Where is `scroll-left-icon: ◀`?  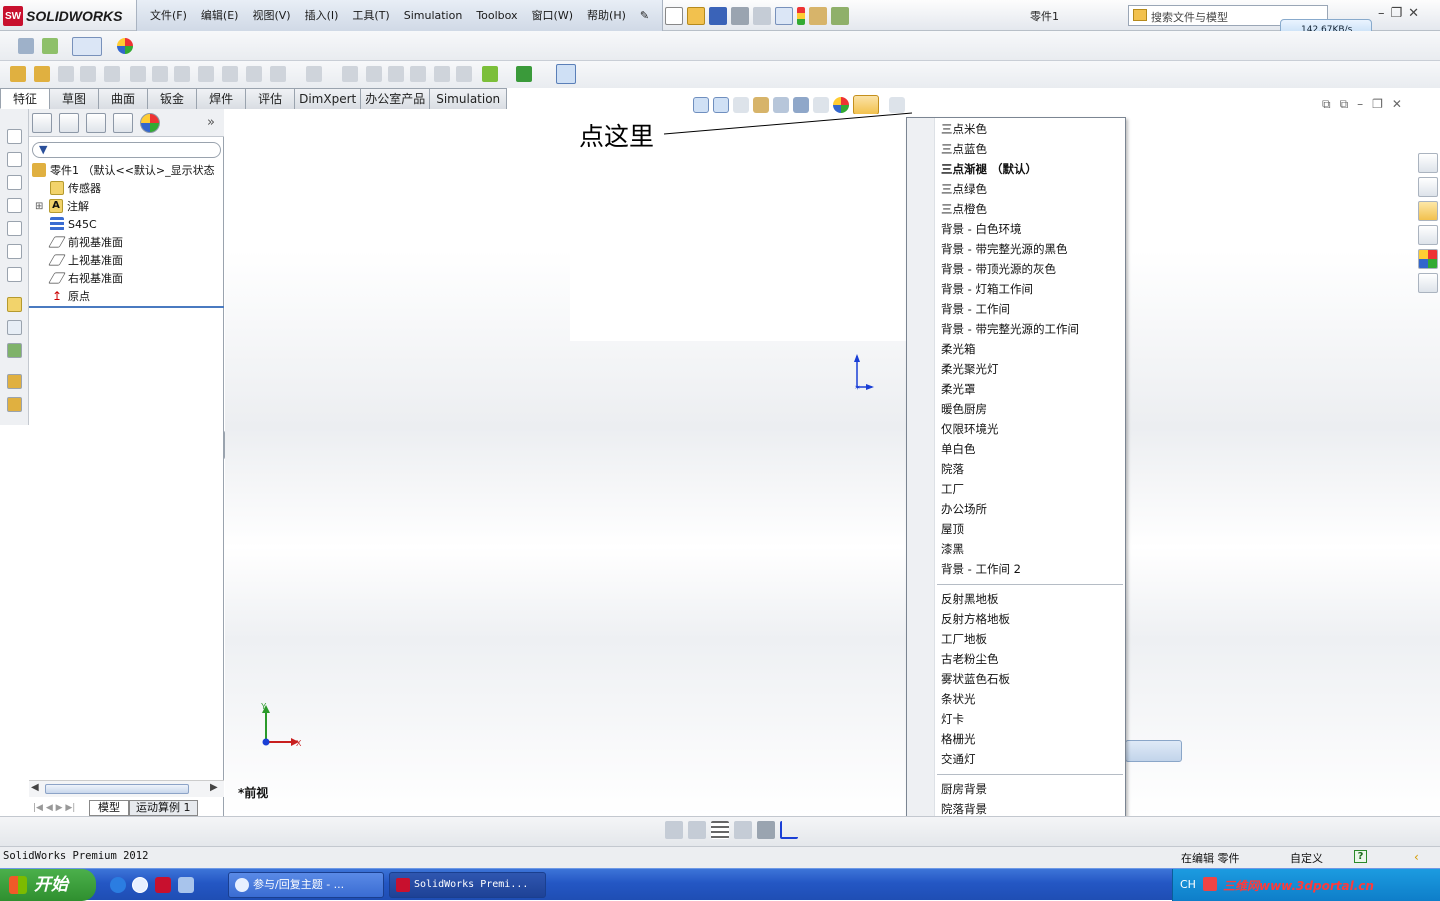 scroll-left-icon: ◀ is located at coordinates (35, 787).